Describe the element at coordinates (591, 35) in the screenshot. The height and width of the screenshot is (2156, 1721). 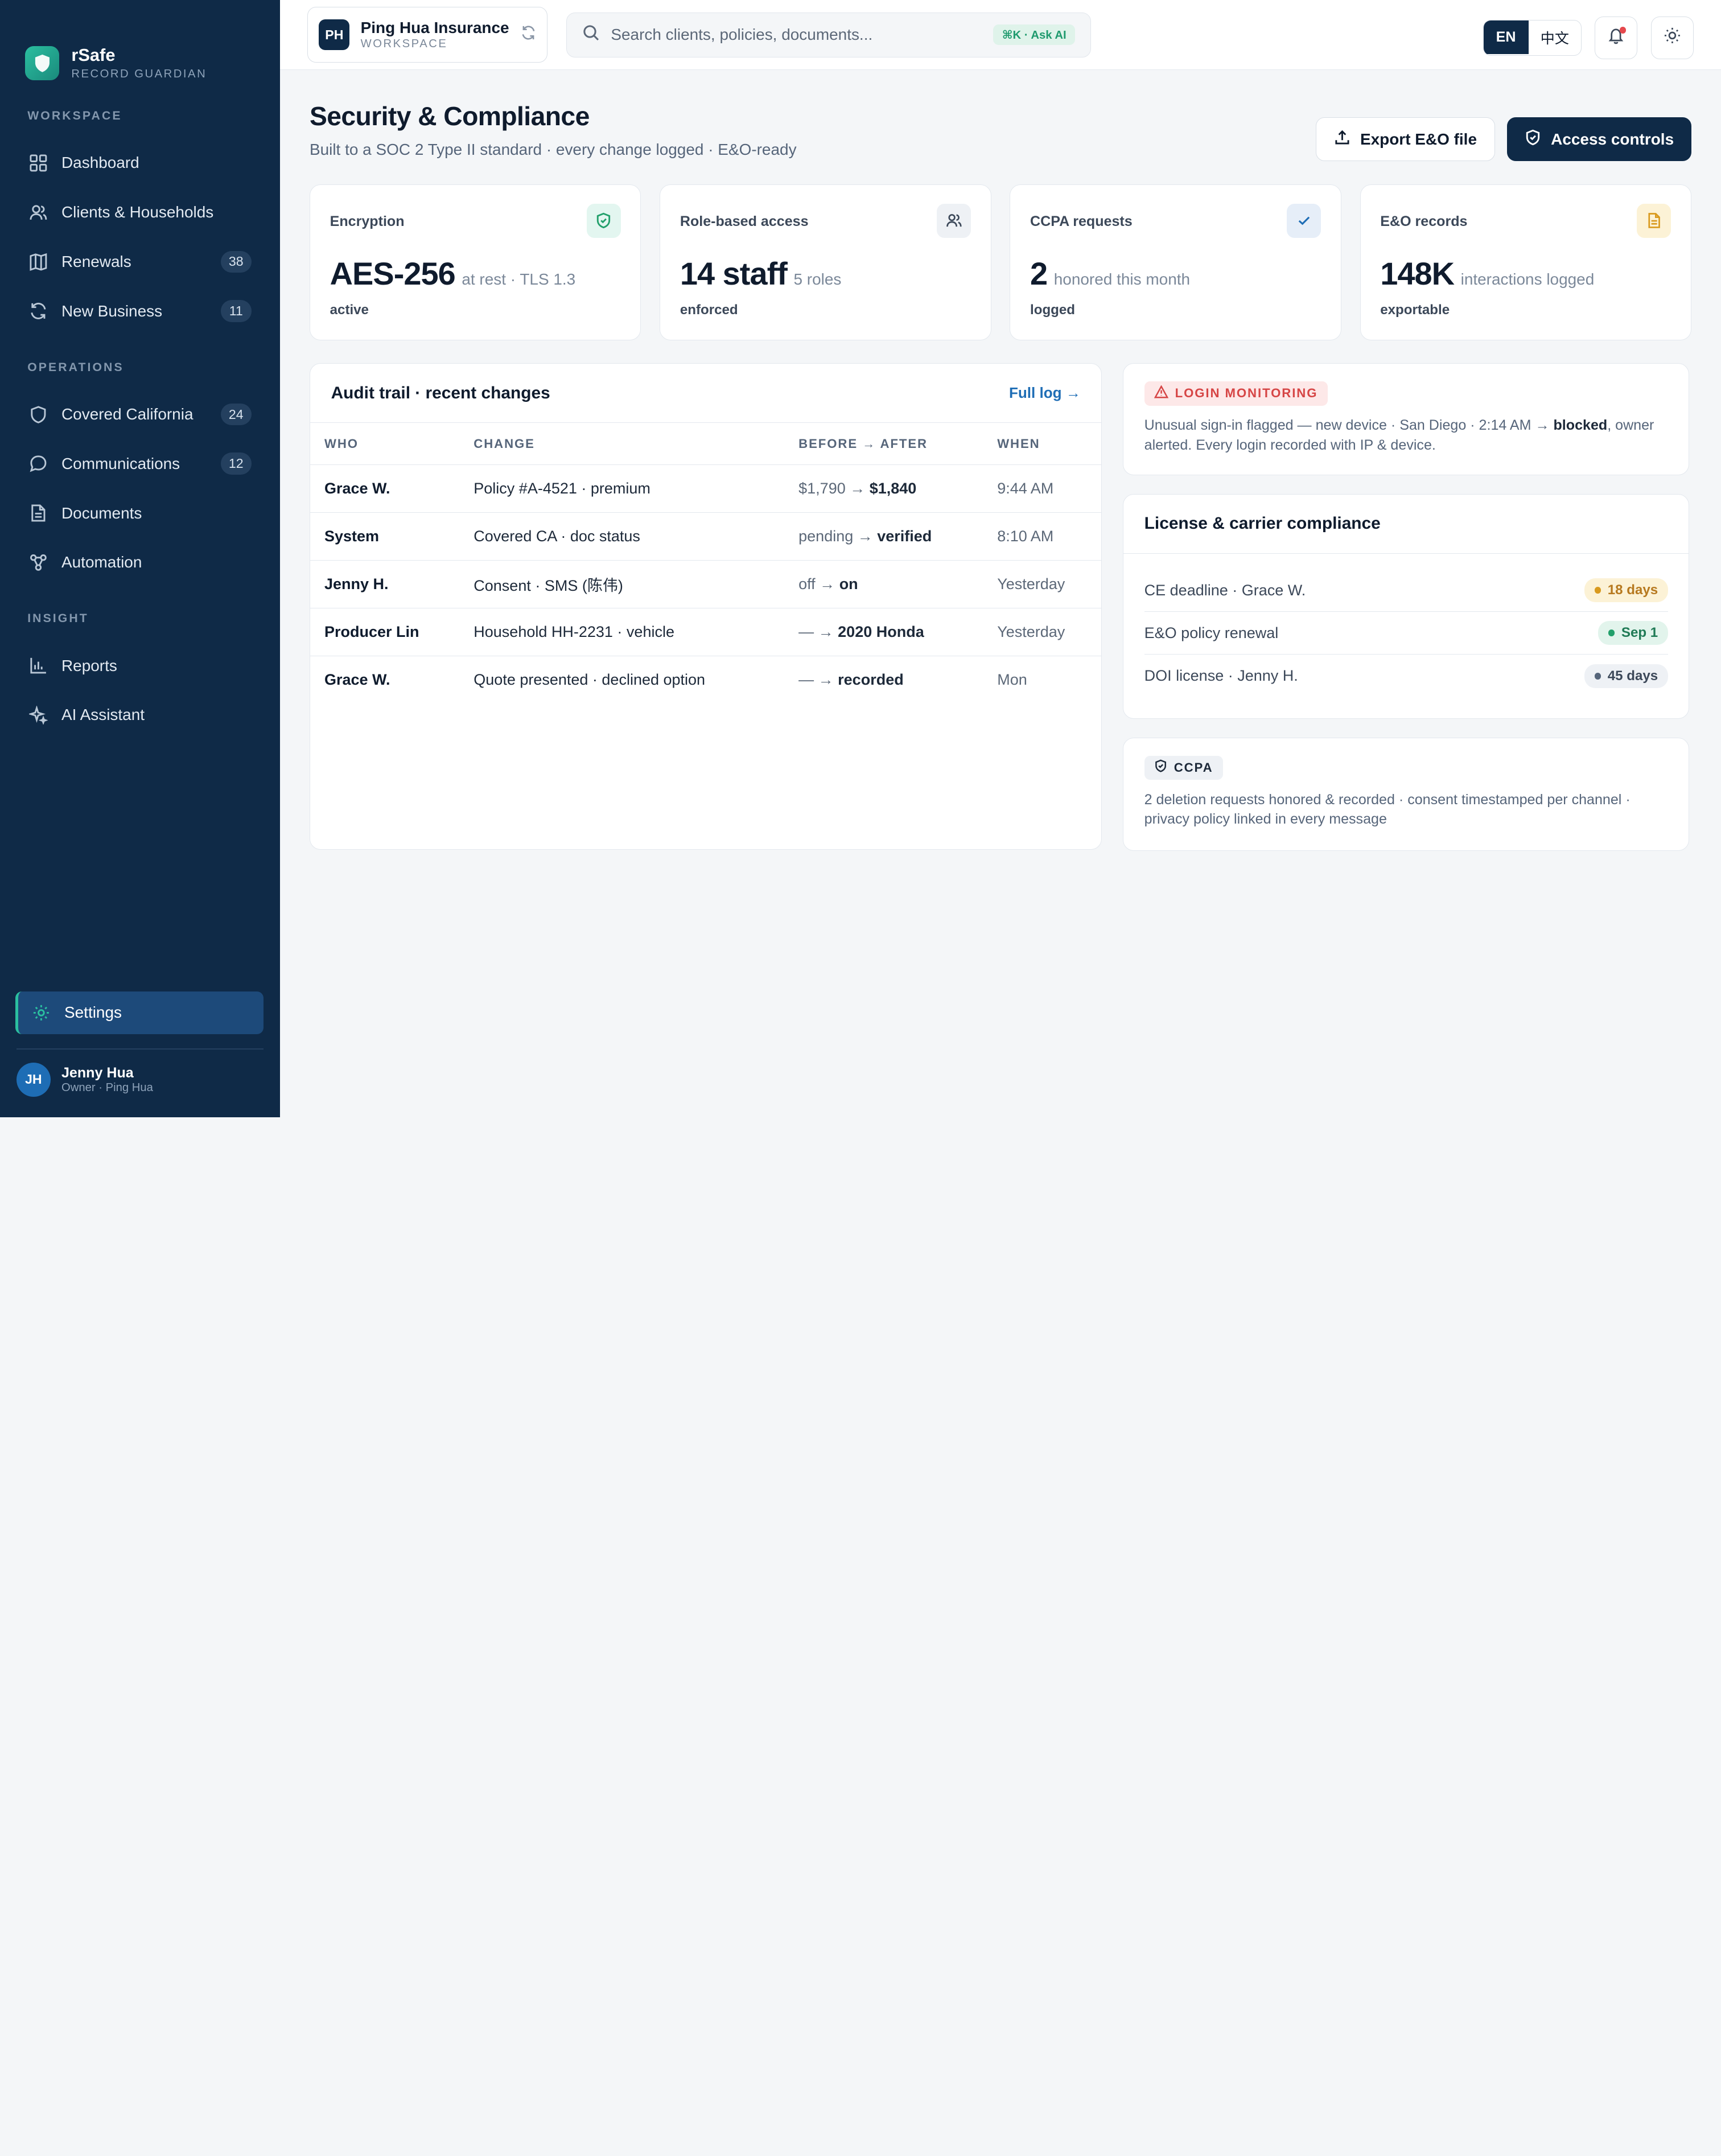
I see `search-icon` at that location.